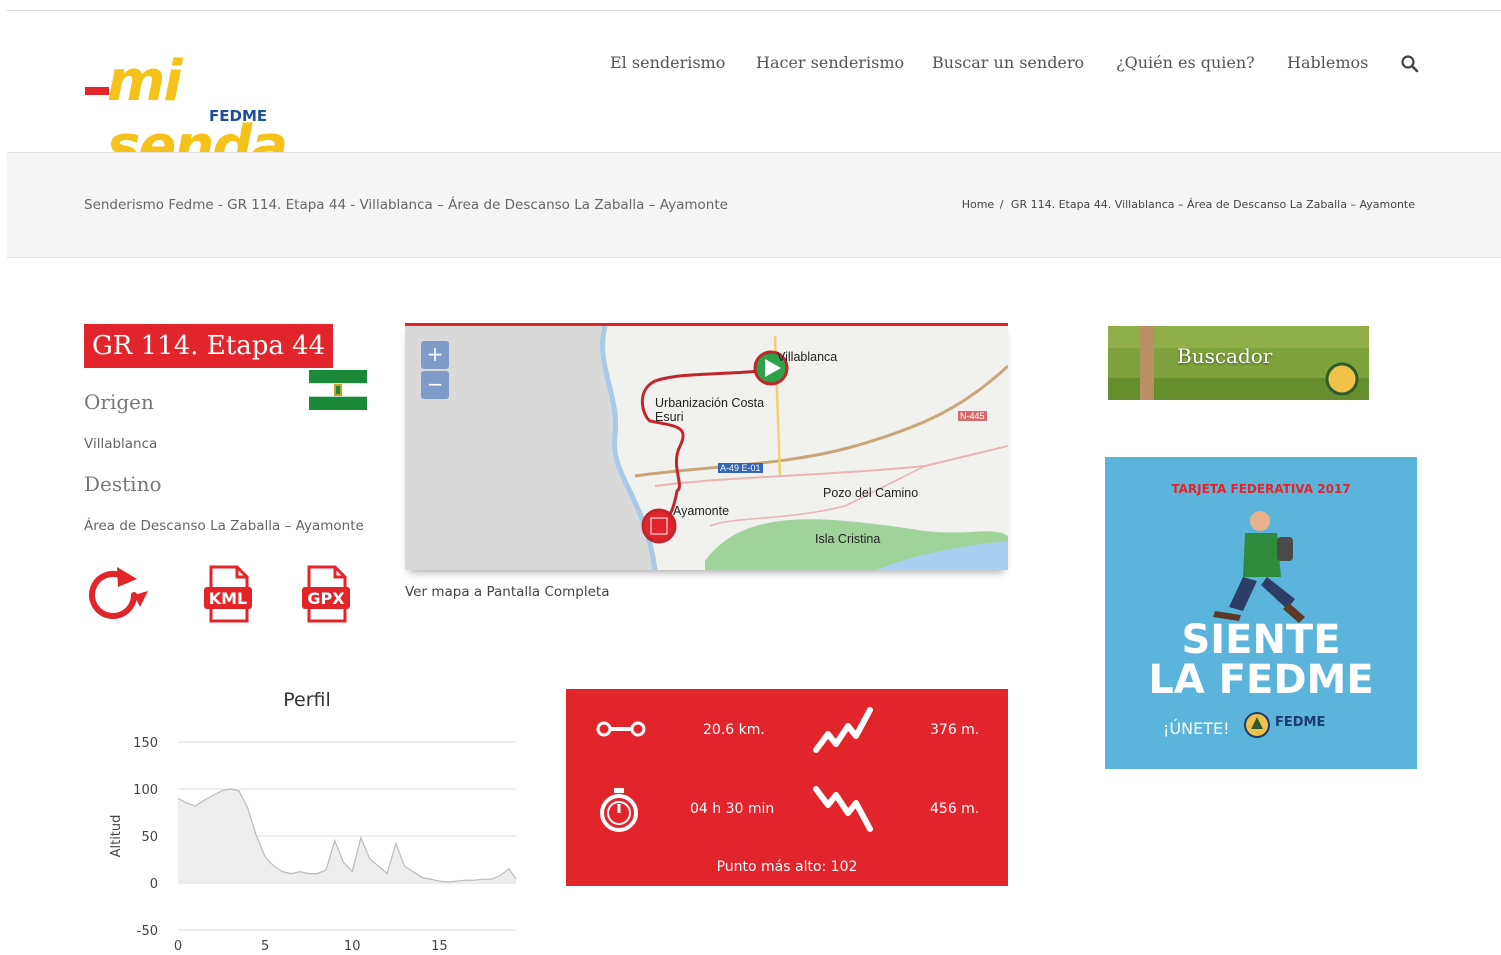  I want to click on kml-file-icon: KML, so click(228, 594).